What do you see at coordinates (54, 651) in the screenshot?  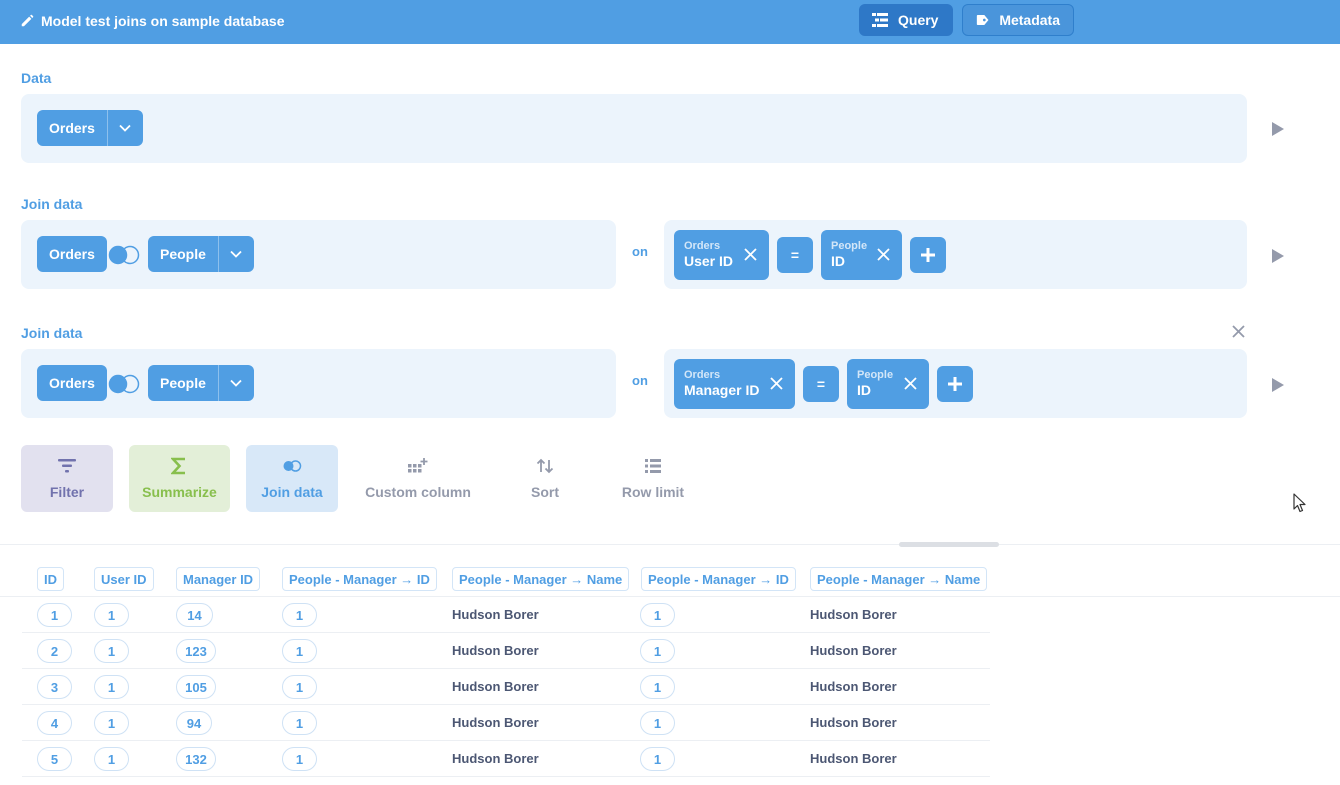 I see `cell-id: 2` at bounding box center [54, 651].